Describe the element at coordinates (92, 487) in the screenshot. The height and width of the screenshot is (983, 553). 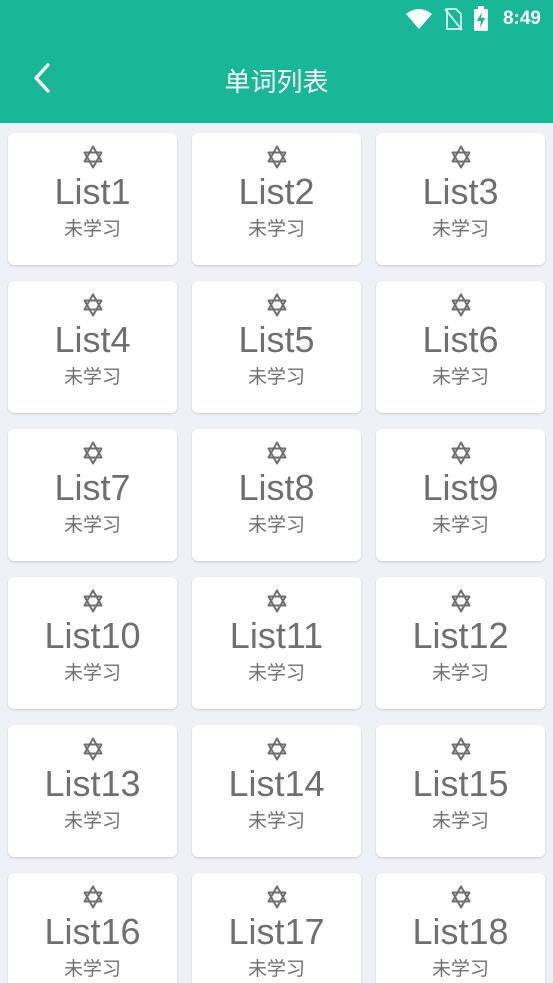
I see `list-card-title: List7` at that location.